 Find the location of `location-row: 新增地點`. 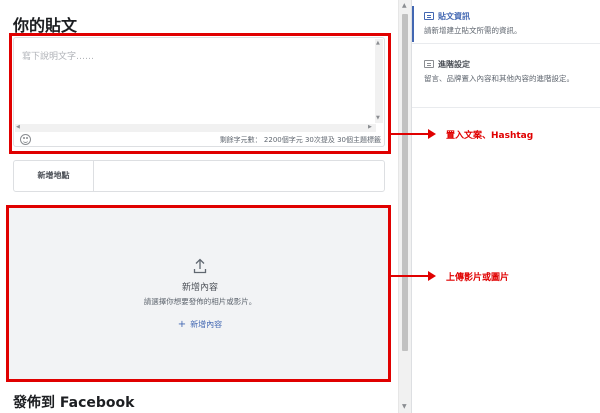

location-row: 新增地點 is located at coordinates (199, 176).